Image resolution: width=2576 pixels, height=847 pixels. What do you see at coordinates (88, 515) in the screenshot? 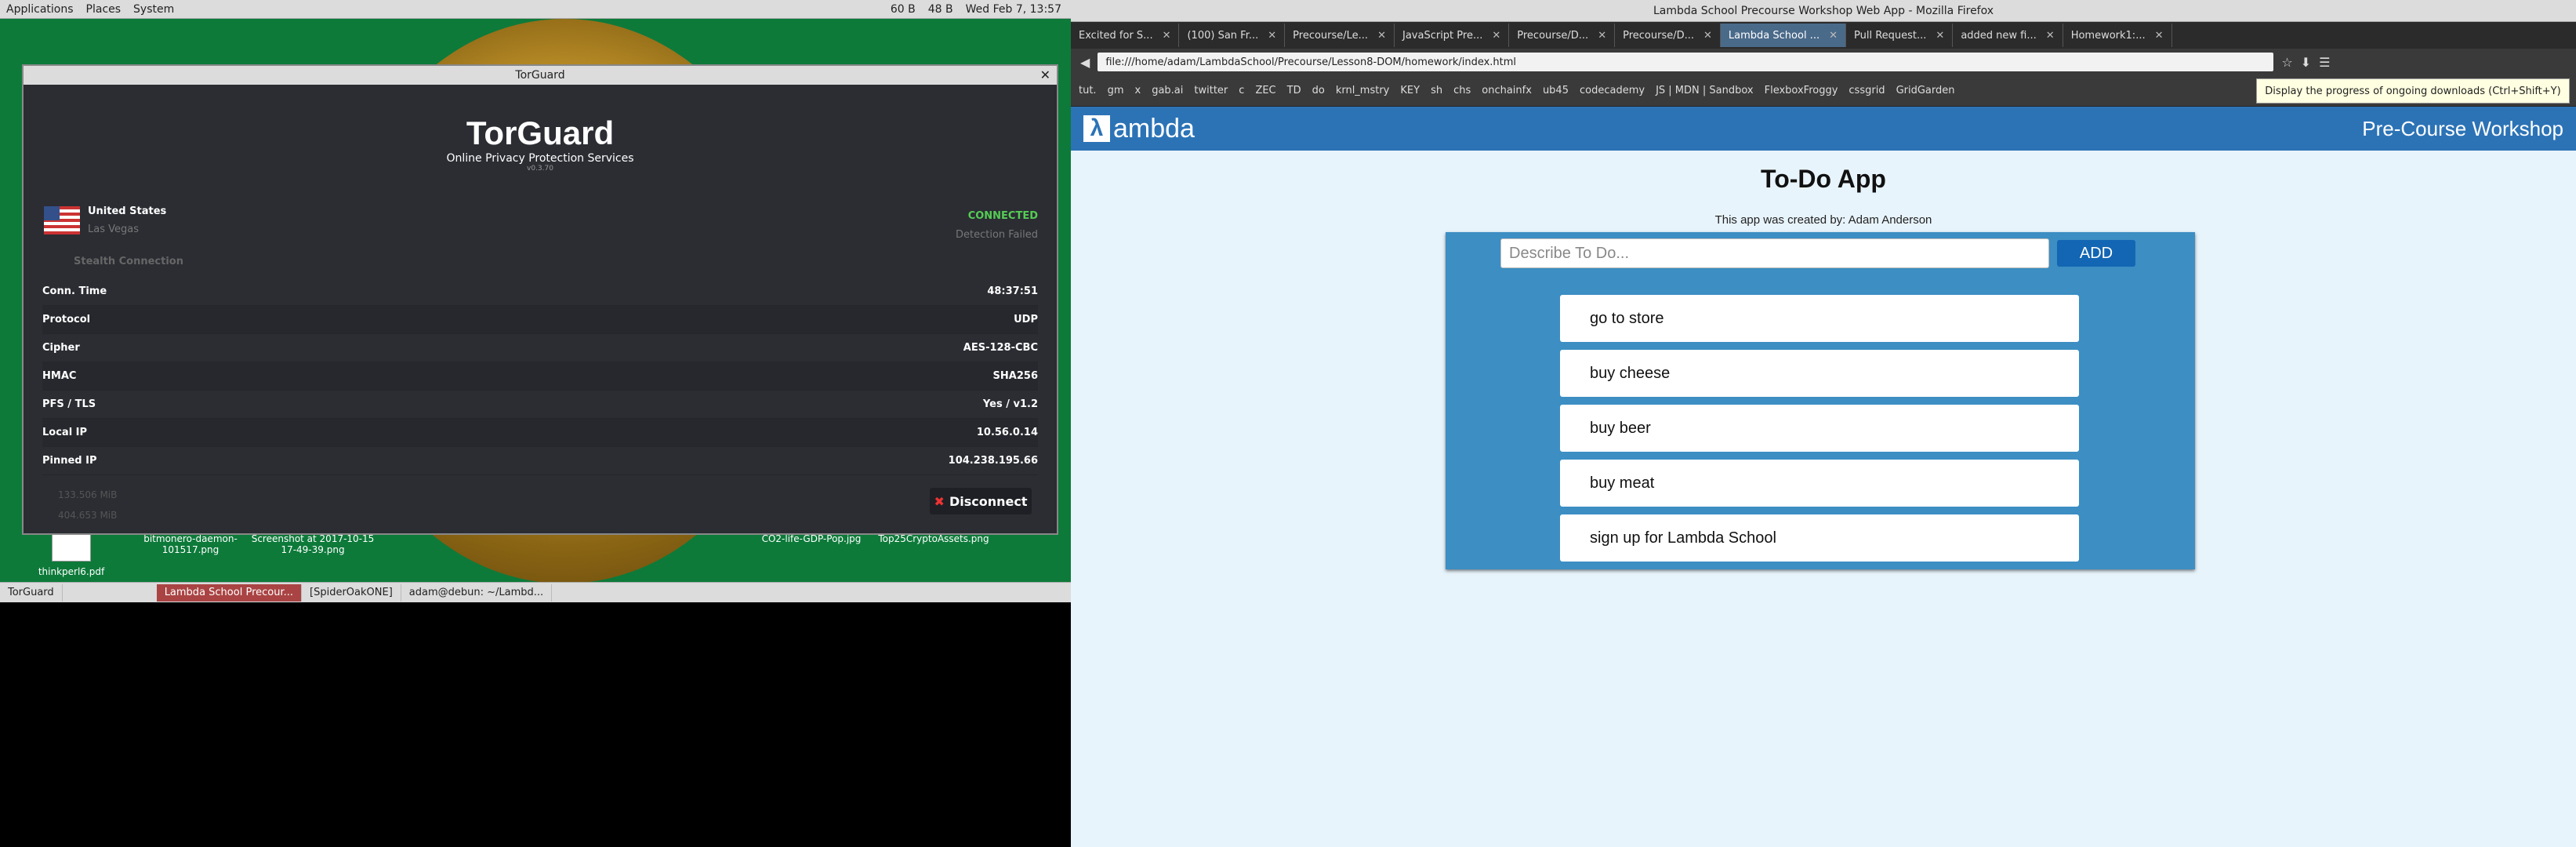
I see `download-total: 404.653 MiB` at bounding box center [88, 515].